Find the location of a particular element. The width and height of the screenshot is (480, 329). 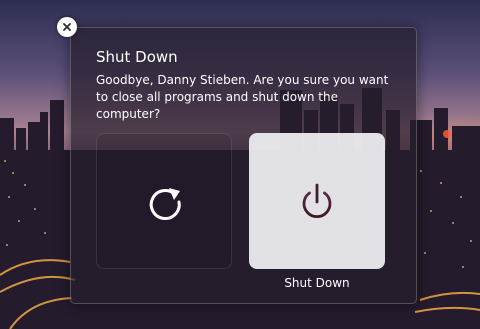

shut-down-label: Shut Down is located at coordinates (317, 283).